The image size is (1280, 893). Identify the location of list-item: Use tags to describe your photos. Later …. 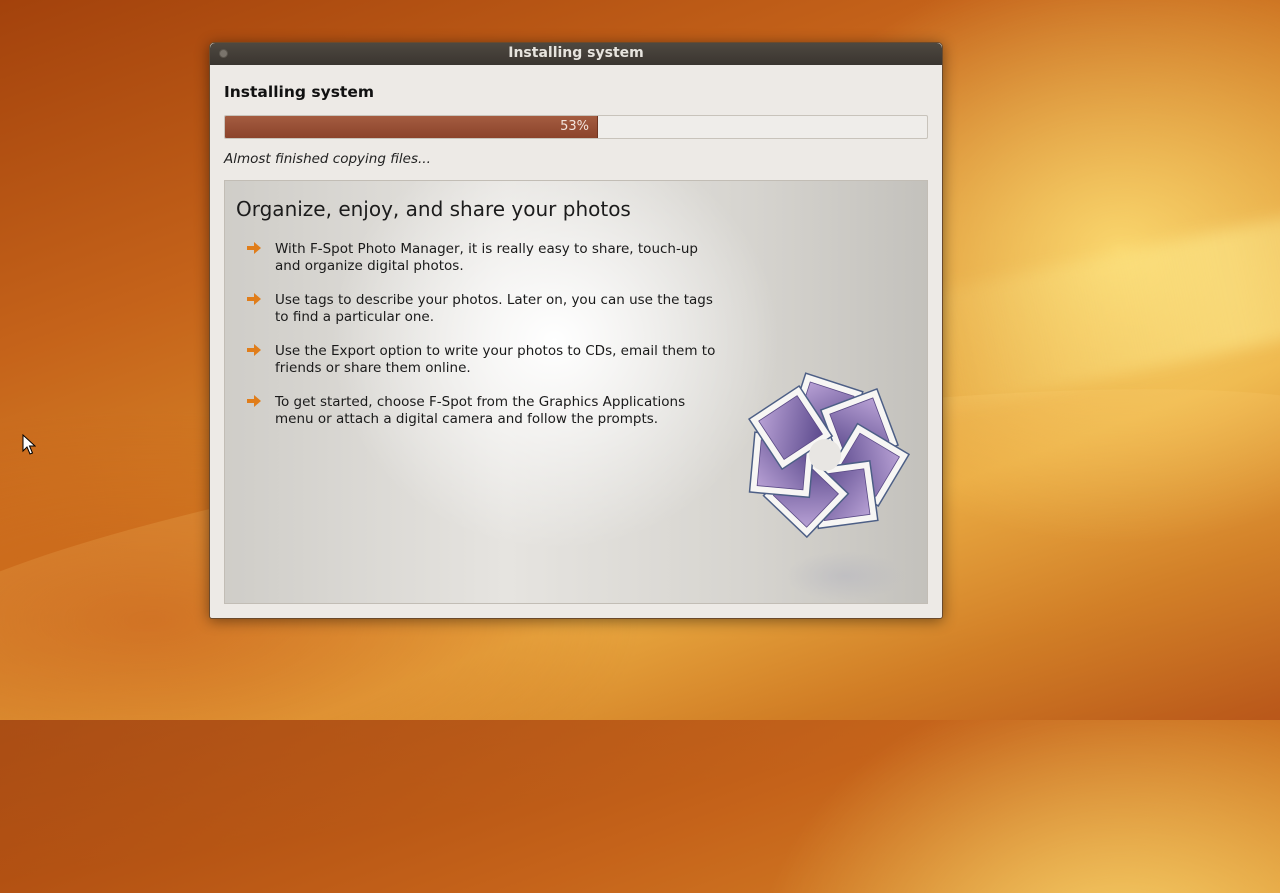
(483, 309).